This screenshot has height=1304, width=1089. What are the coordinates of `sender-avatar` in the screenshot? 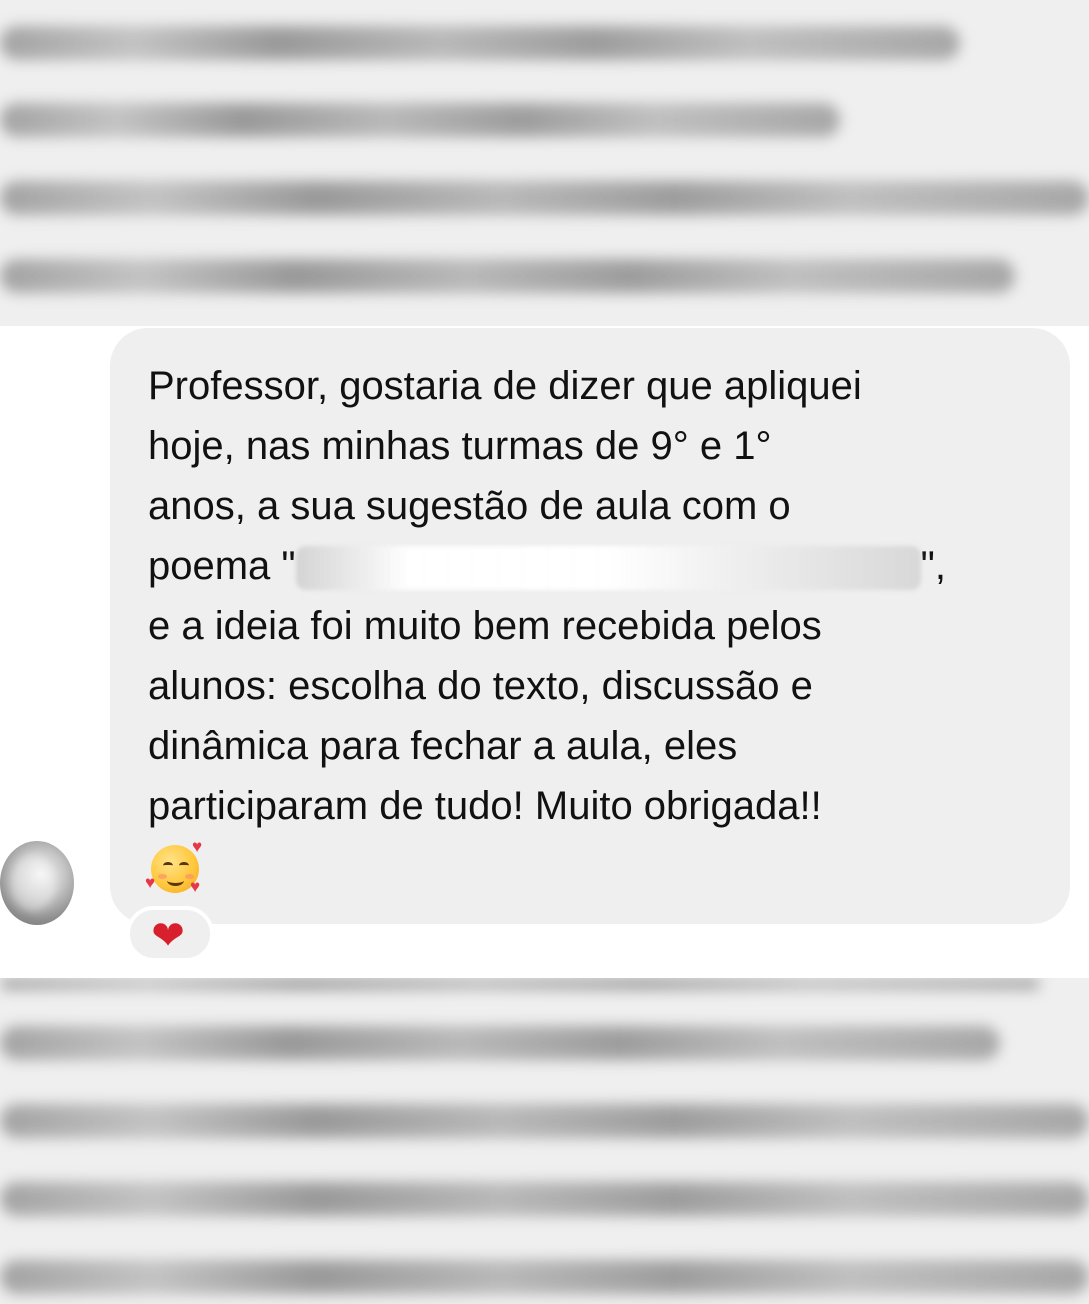 It's located at (37, 883).